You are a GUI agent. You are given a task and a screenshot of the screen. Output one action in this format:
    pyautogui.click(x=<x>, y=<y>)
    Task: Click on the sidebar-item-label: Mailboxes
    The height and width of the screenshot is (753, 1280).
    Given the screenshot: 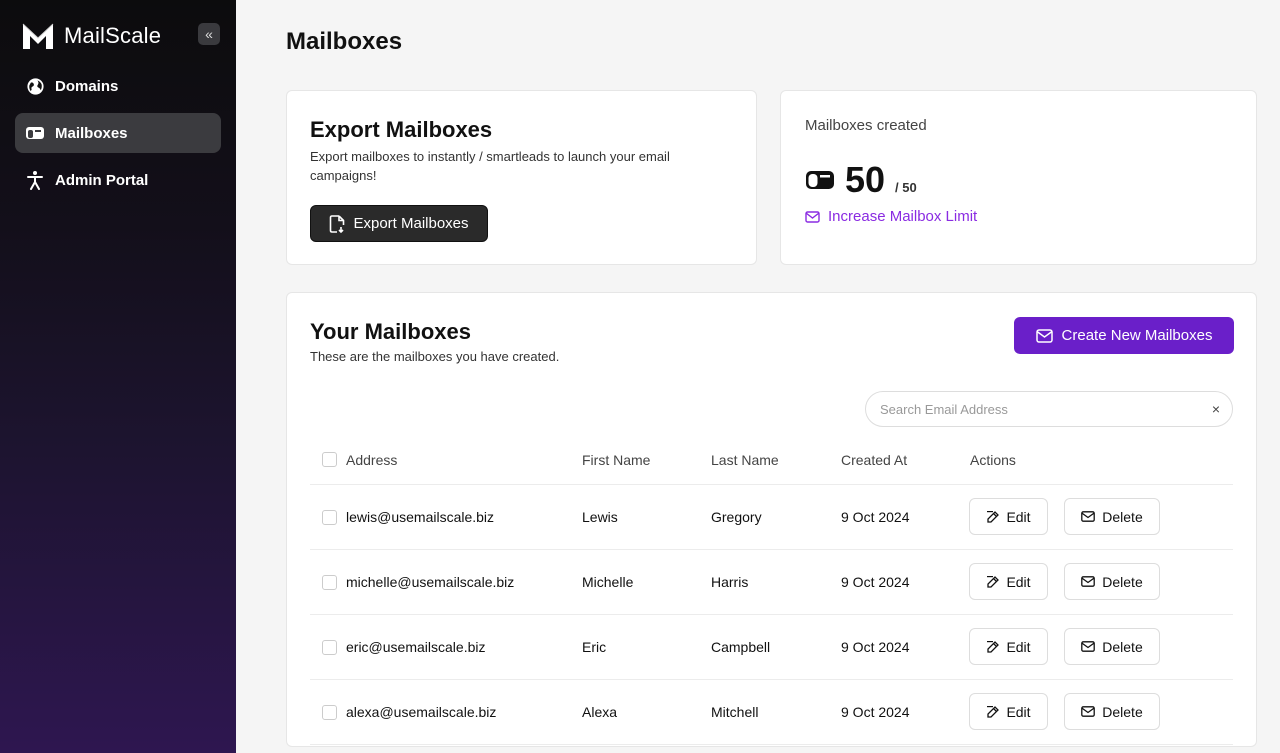 What is the action you would take?
    pyautogui.click(x=91, y=133)
    